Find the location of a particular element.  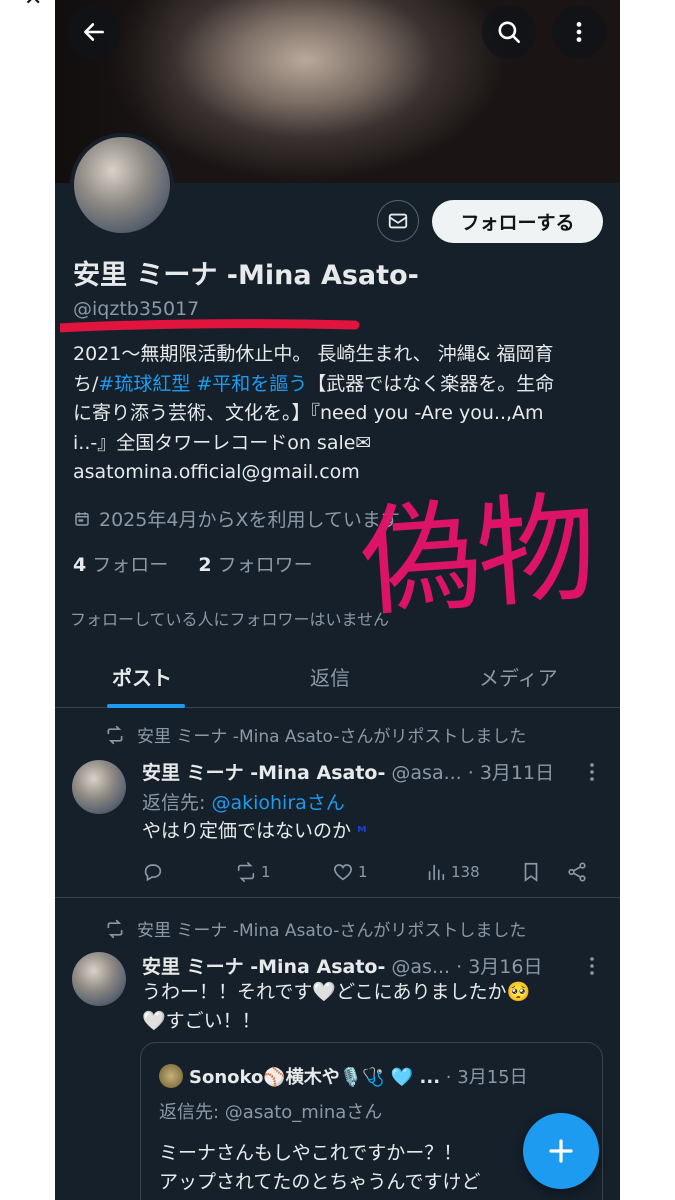

post-text-line: 🤍すごい！！ is located at coordinates (201, 1021).